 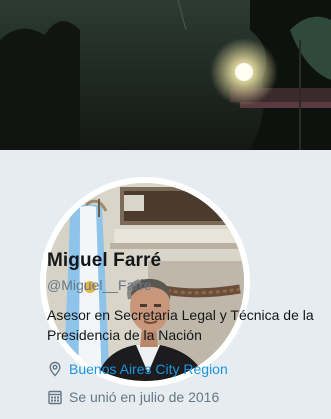 I want to click on join-date-text: Se unió en julio de 2016, so click(x=144, y=397).